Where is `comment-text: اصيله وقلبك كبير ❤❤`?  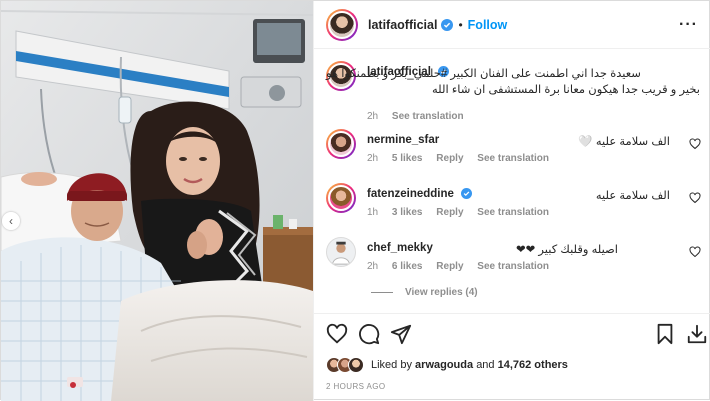 comment-text: اصيله وقلبك كبير ❤❤ is located at coordinates (566, 250).